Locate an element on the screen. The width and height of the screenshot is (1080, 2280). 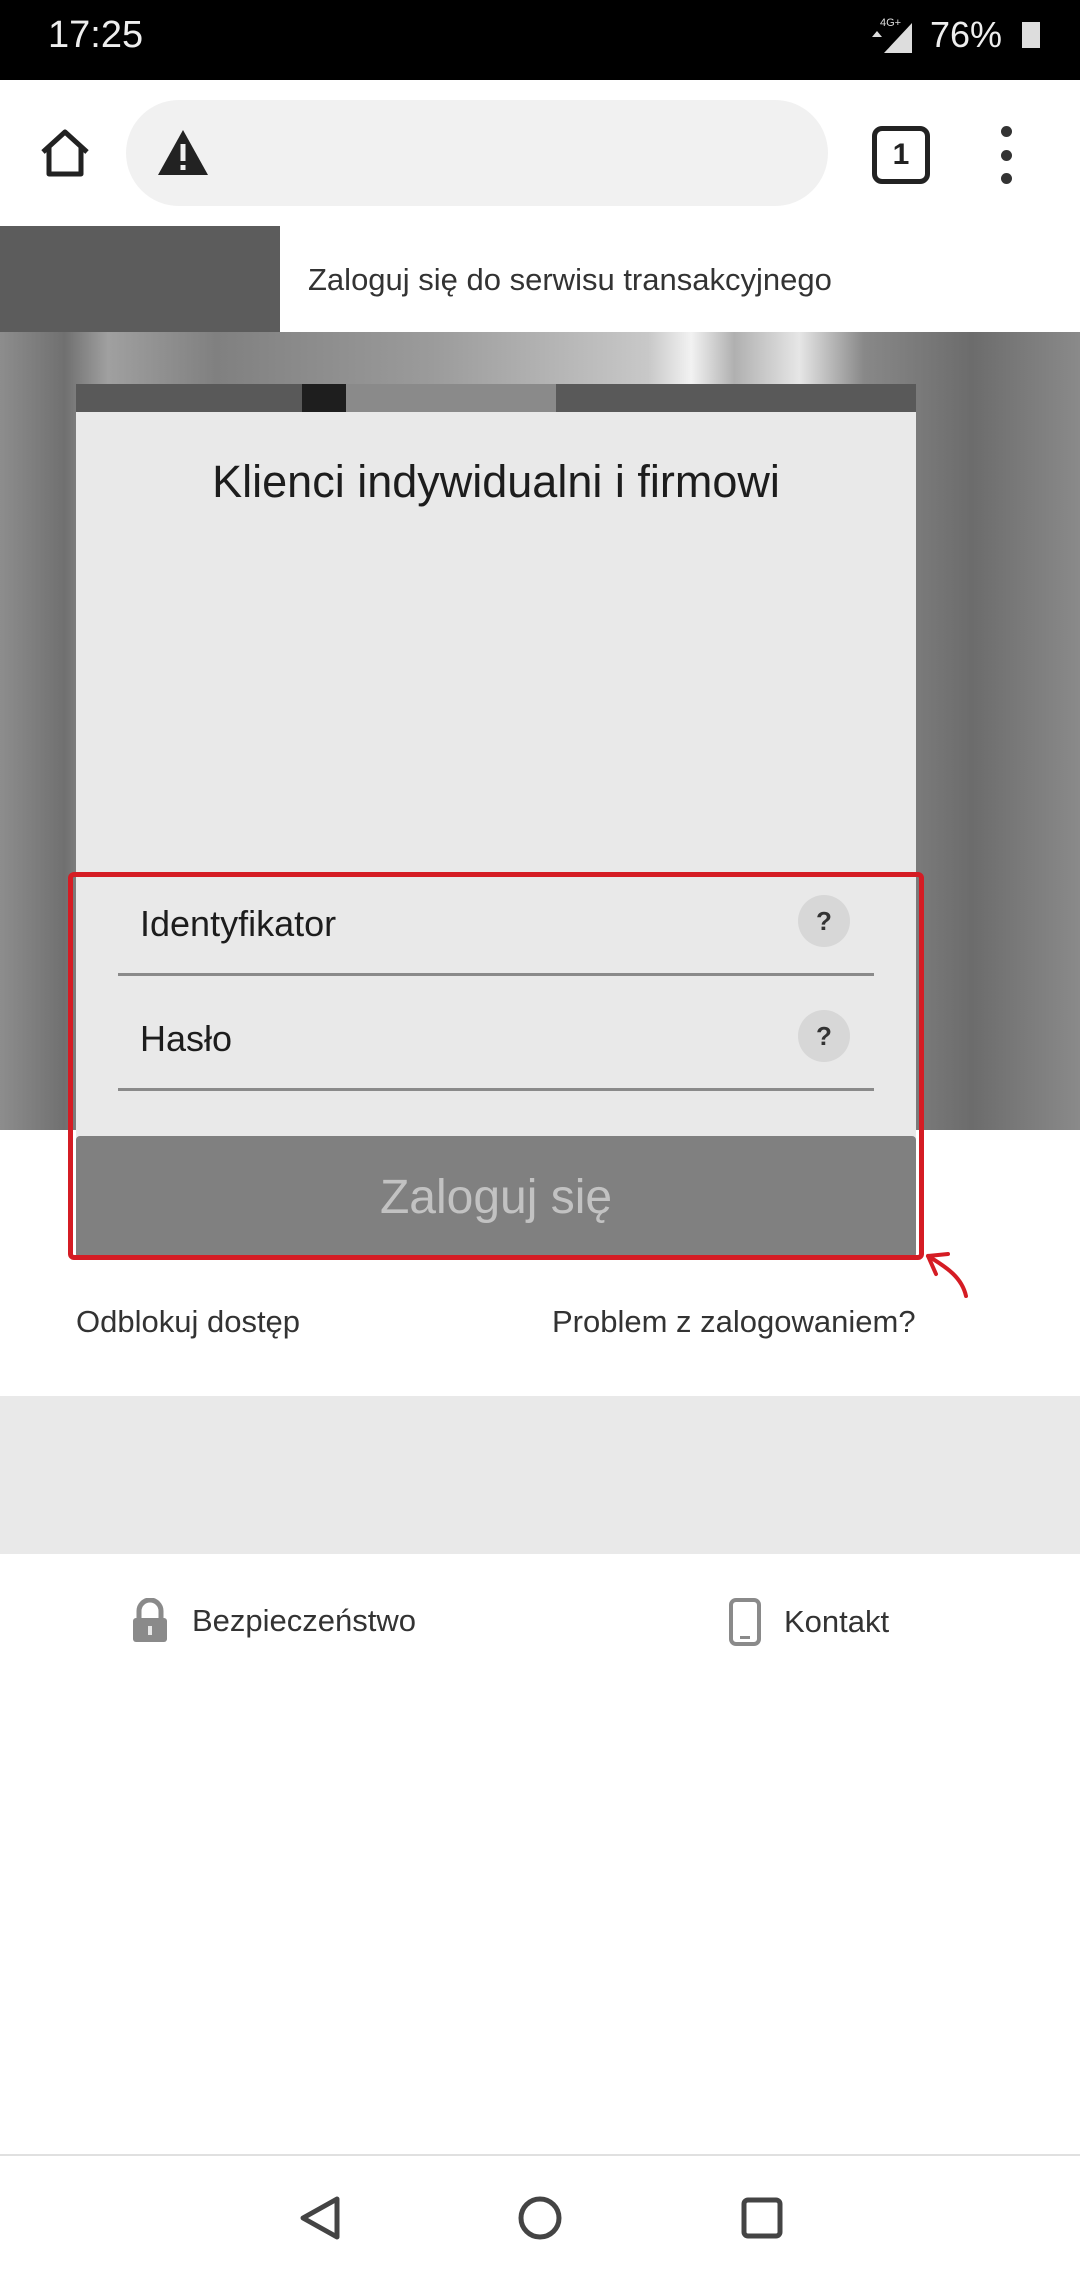
recents-square-icon is located at coordinates (762, 2218).